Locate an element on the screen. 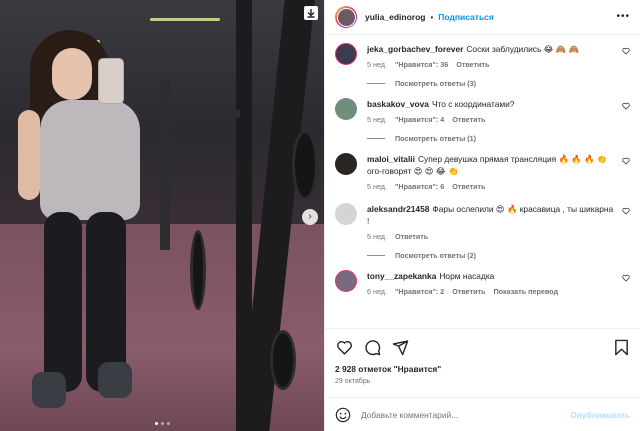 The image size is (640, 431). comment-text: Что с координатами? is located at coordinates (473, 104).